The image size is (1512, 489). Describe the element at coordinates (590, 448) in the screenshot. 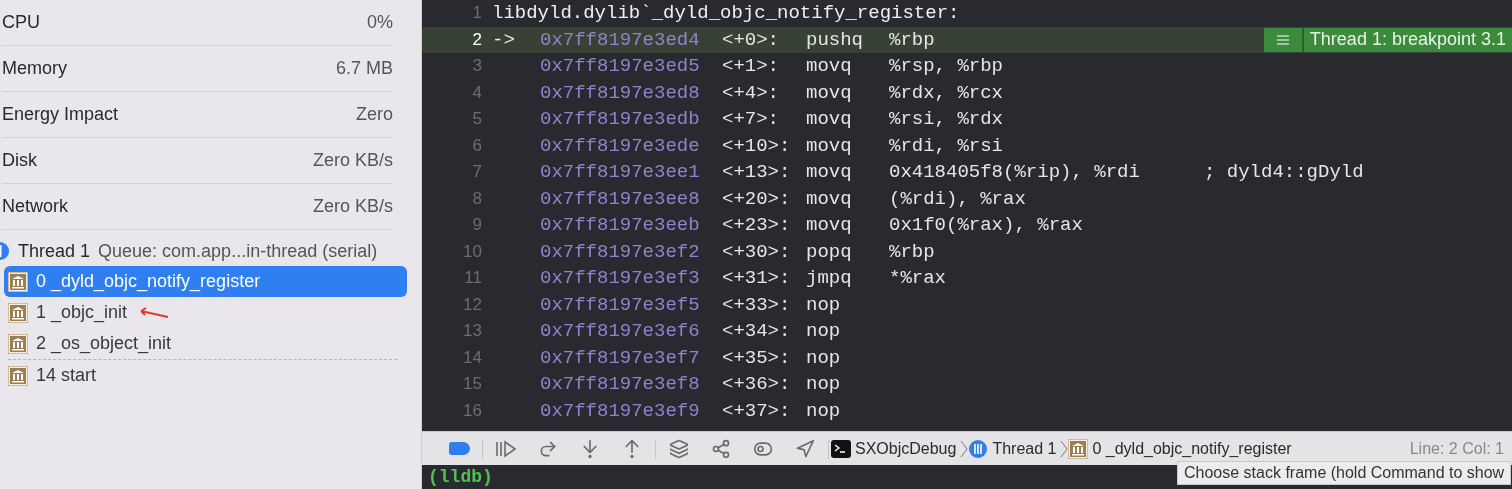

I see `step-into-icon` at that location.